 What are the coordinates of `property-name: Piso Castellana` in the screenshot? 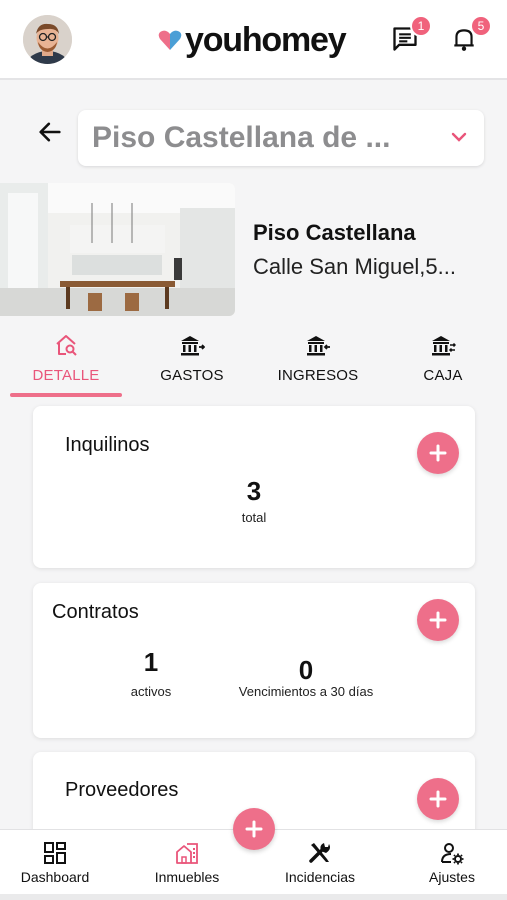 It's located at (334, 232).